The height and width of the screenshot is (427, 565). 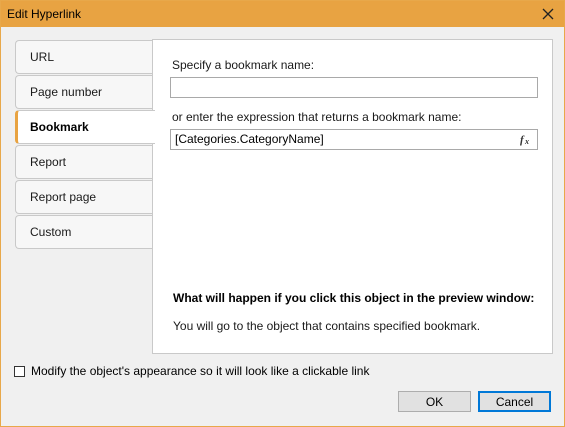 What do you see at coordinates (354, 139) in the screenshot?
I see `expression-input: [Categories.CategoryName] f x` at bounding box center [354, 139].